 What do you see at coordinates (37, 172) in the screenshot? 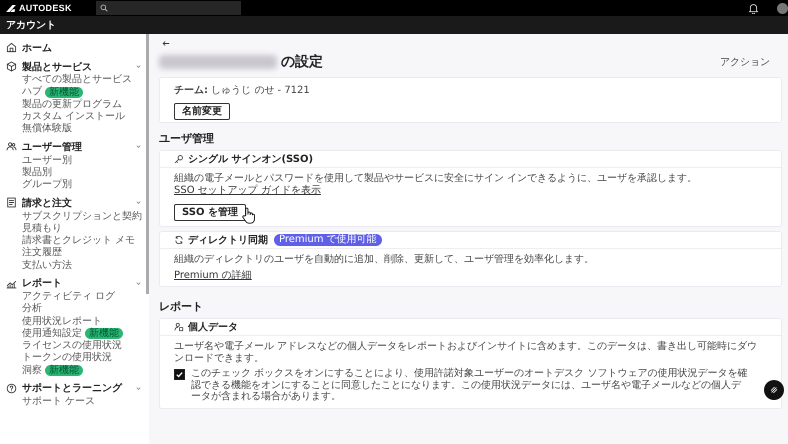
I see `nav-item: 製品別` at bounding box center [37, 172].